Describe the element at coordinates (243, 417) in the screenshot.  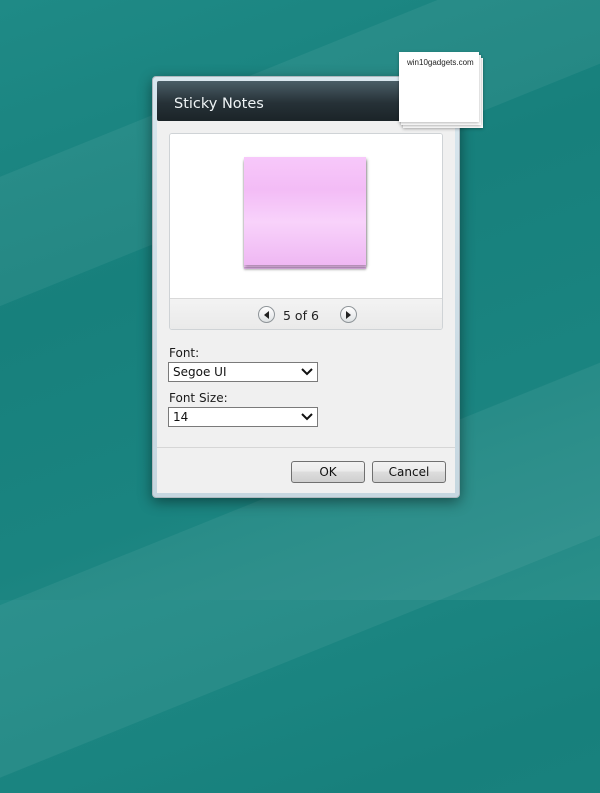
I see `font-size-select: 14` at that location.